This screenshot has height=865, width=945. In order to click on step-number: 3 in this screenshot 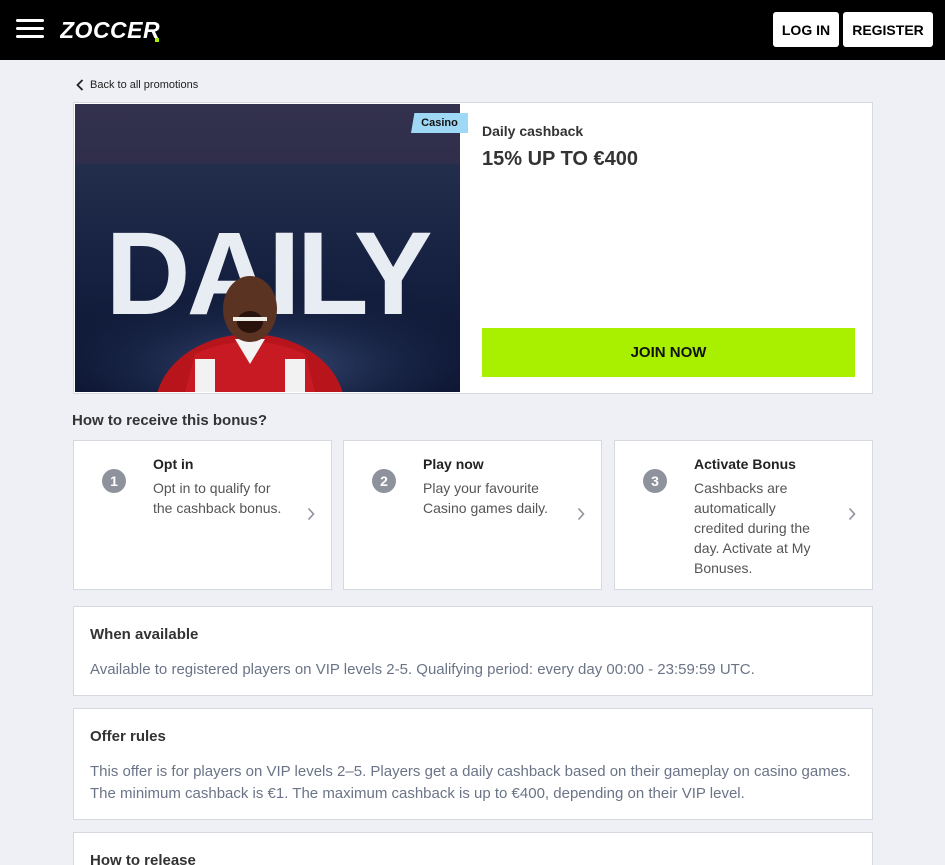, I will do `click(655, 481)`.